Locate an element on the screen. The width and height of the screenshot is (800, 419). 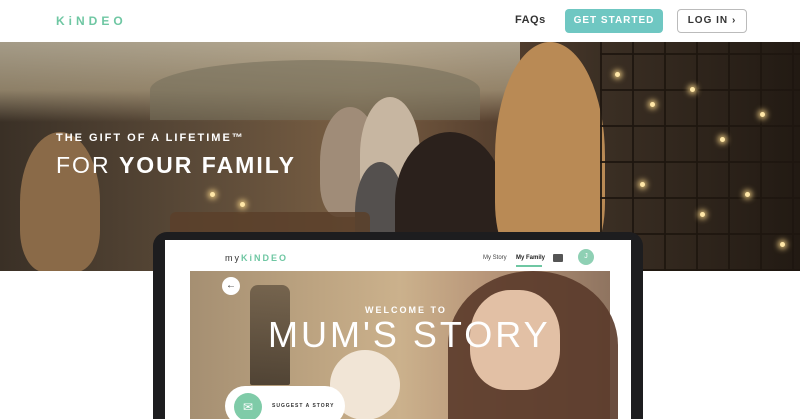
hero-hill is located at coordinates (315, 90).